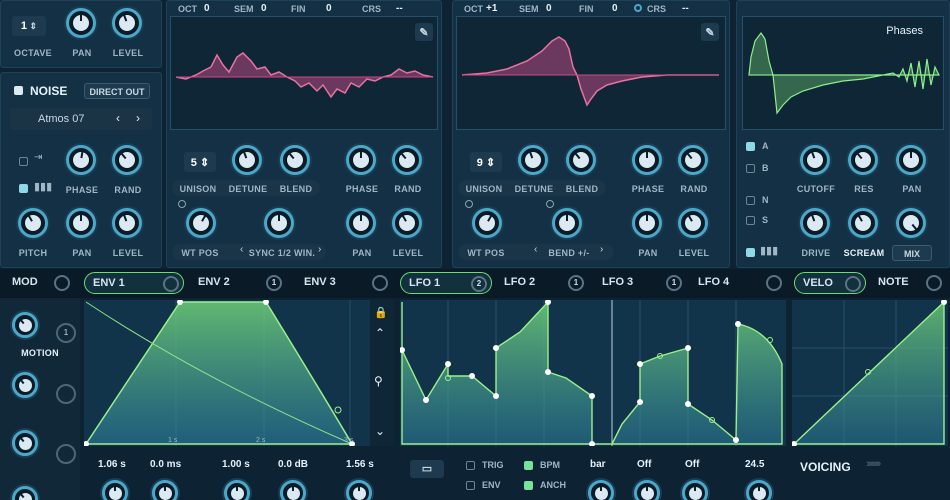 The image size is (950, 500). What do you see at coordinates (591, 73) in the screenshot?
I see `osc-b-wavetable-display: ✎` at bounding box center [591, 73].